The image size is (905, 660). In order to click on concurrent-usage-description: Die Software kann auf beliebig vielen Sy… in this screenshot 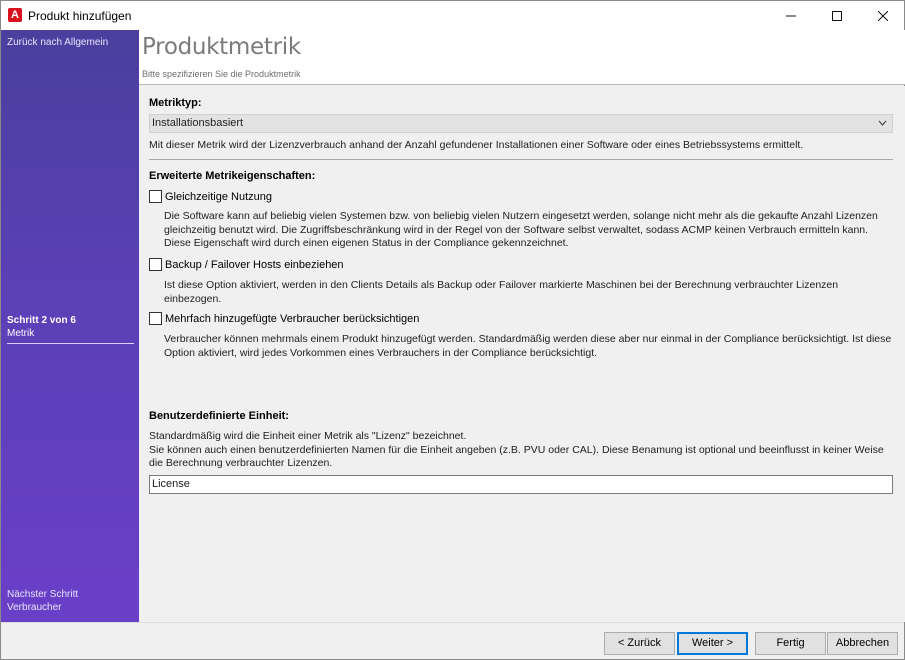, I will do `click(521, 229)`.